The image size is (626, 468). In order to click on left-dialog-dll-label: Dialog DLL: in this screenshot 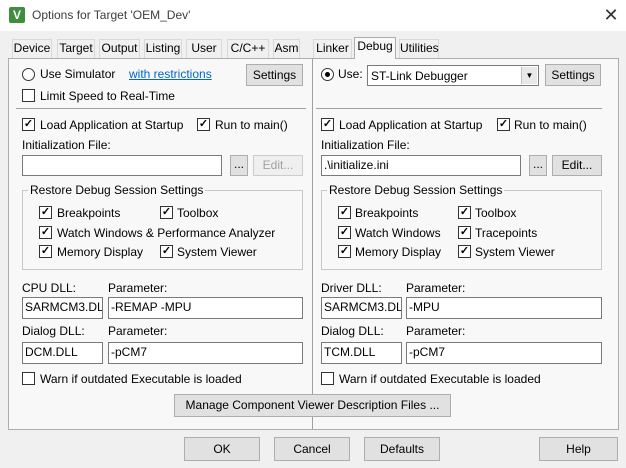, I will do `click(53, 331)`.